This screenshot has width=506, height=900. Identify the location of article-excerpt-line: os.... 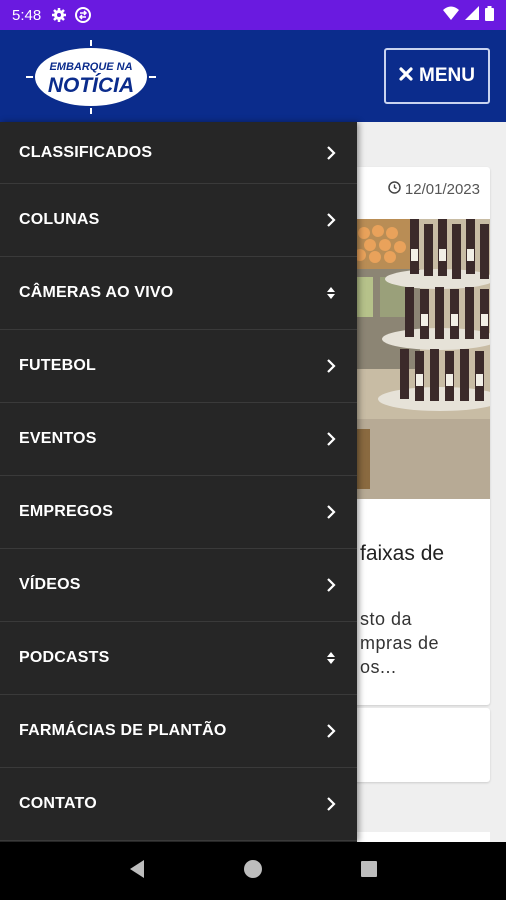
(378, 667).